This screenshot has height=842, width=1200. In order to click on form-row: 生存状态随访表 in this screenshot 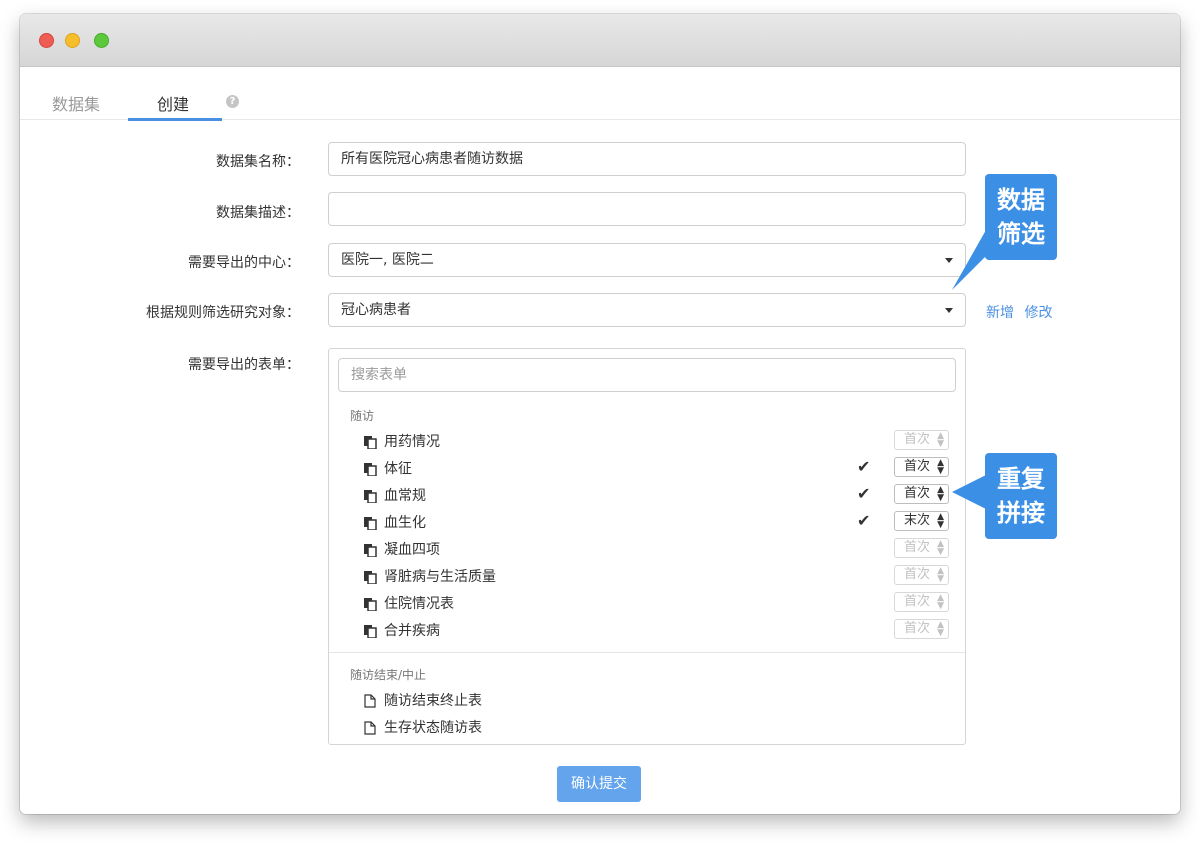, I will do `click(658, 727)`.